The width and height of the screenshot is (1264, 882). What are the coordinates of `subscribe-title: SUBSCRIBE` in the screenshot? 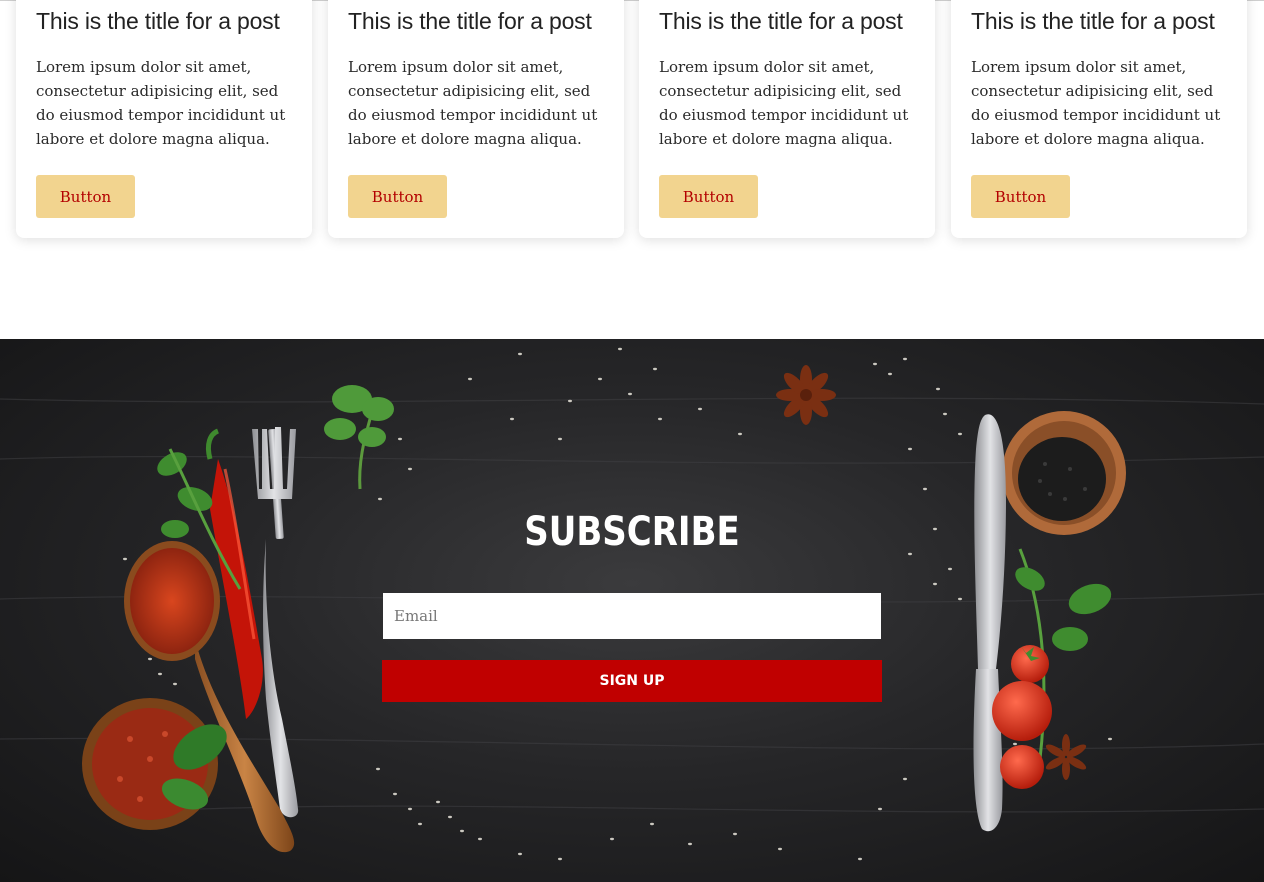 It's located at (632, 532).